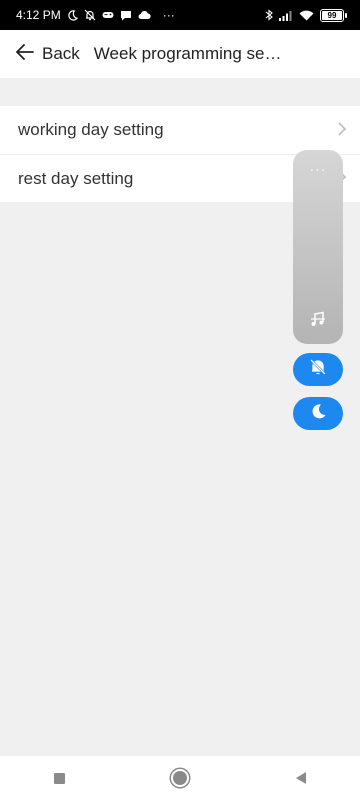 Image resolution: width=360 pixels, height=800 pixels. What do you see at coordinates (306, 15) in the screenshot?
I see `wifi-icon` at bounding box center [306, 15].